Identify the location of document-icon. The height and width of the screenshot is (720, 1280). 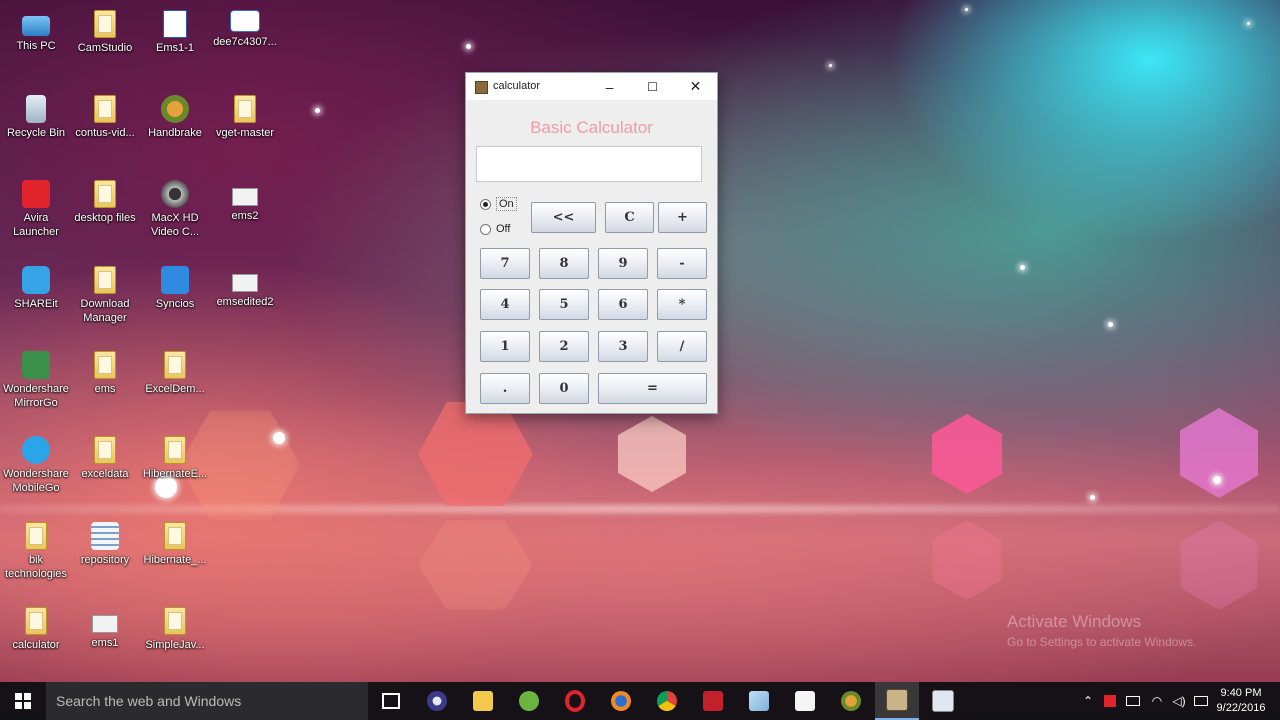
(175, 24).